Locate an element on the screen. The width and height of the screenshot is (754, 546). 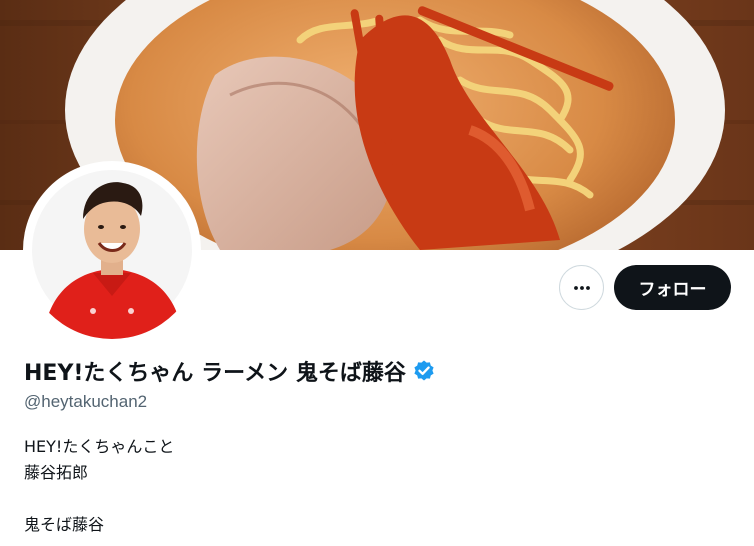
bio-spacer is located at coordinates (99, 499).